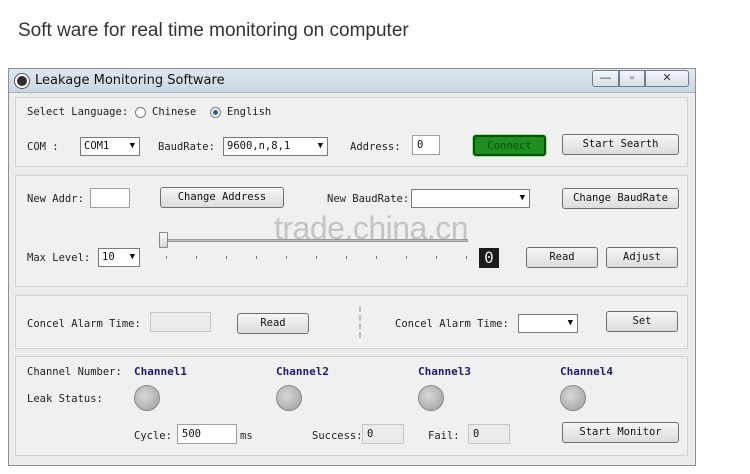 This screenshot has width=750, height=474. What do you see at coordinates (130, 80) in the screenshot?
I see `window-title: Leakage Monitoring Software` at bounding box center [130, 80].